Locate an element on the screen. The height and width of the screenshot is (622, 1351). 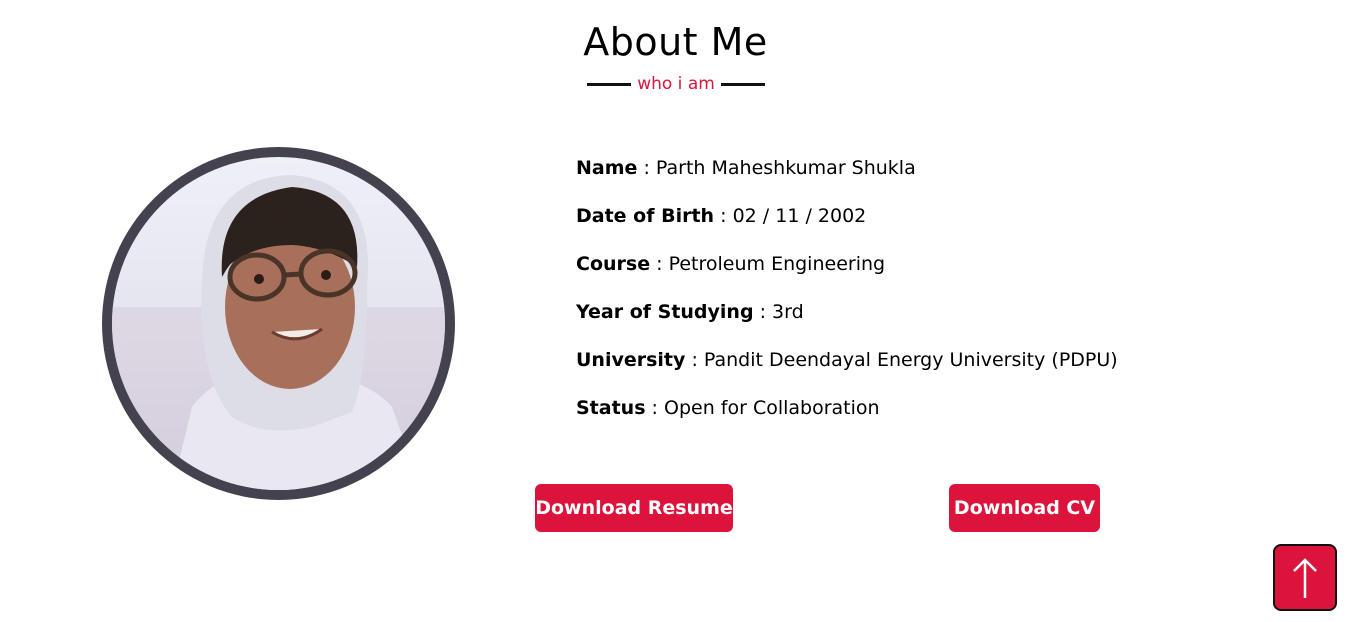
info-name: Name : Parth Maheshkumar Shukla is located at coordinates (847, 176).